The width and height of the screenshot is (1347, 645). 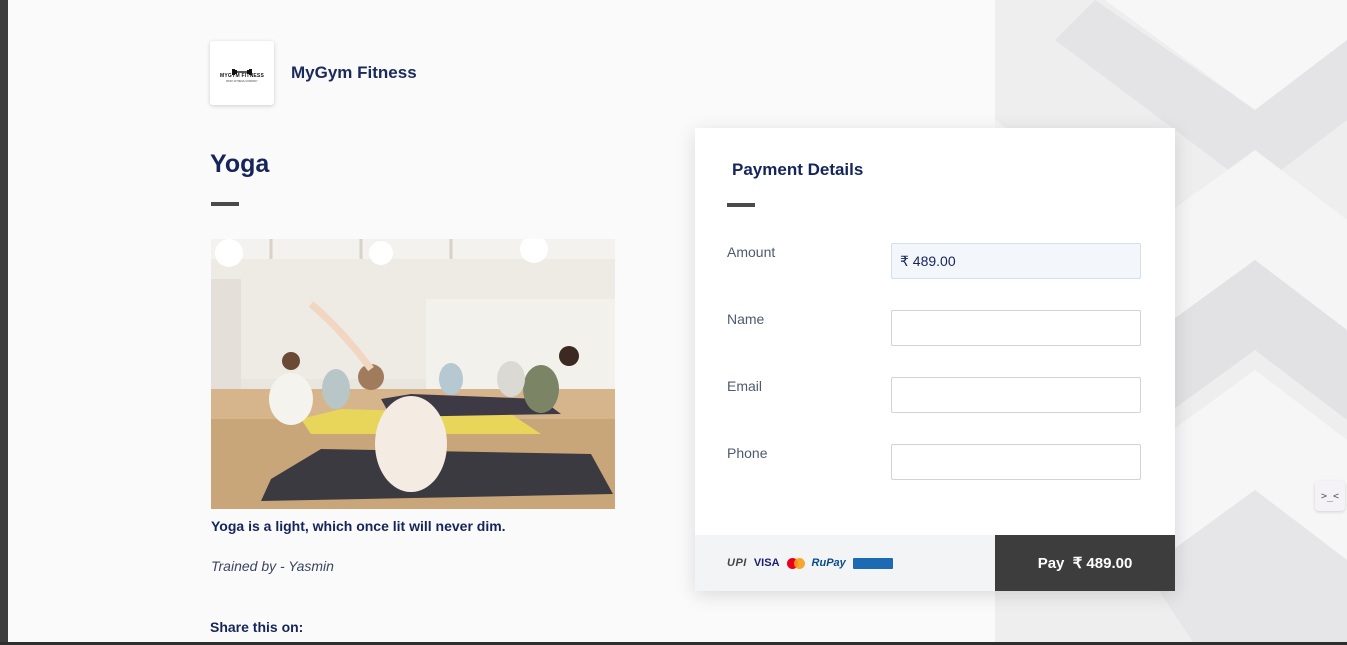 I want to click on mastercard-icon, so click(x=795, y=563).